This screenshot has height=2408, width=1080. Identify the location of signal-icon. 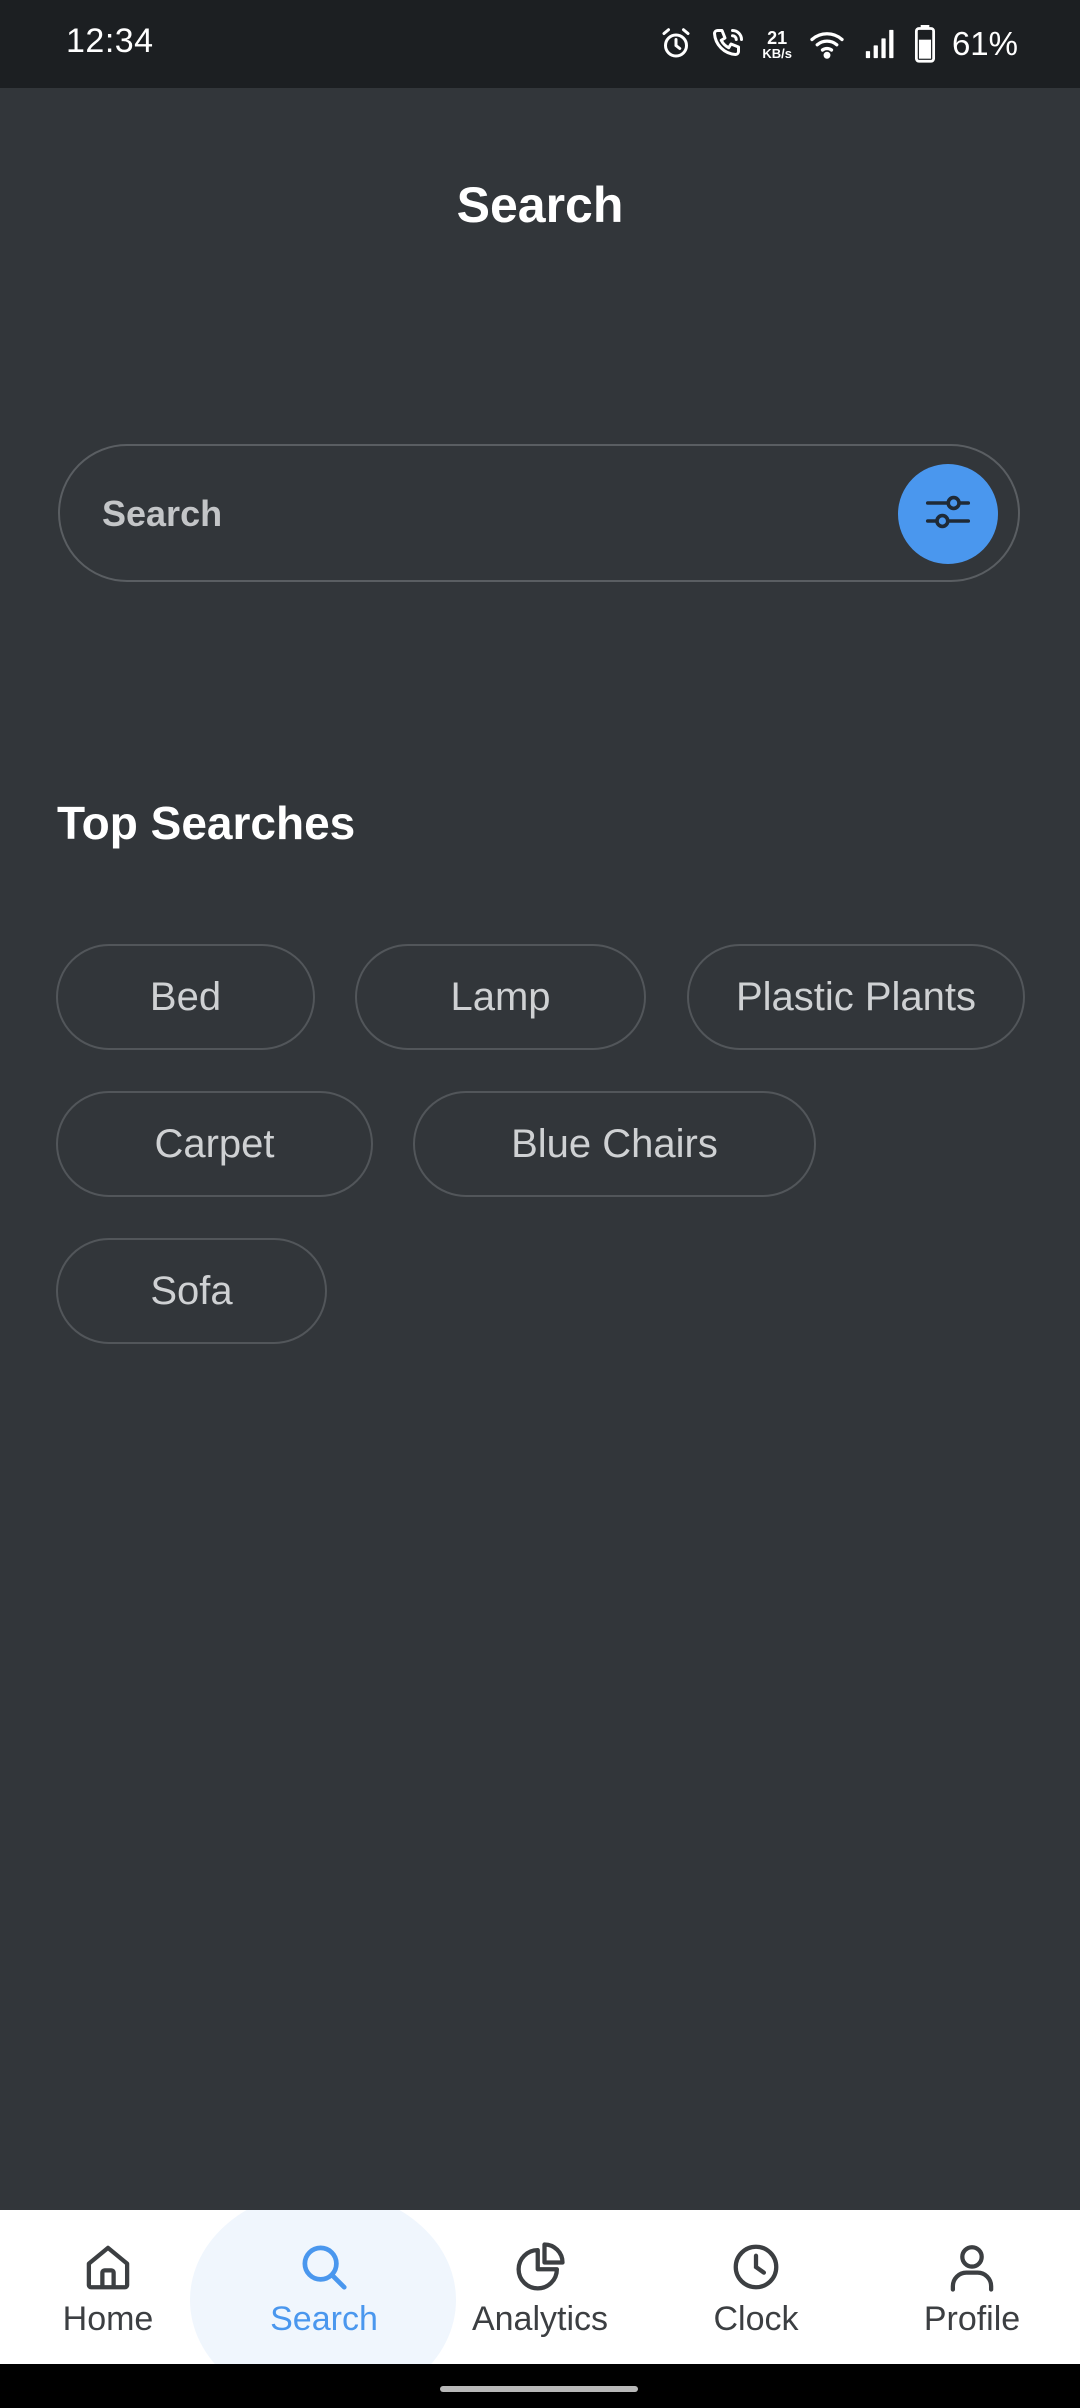
(880, 44).